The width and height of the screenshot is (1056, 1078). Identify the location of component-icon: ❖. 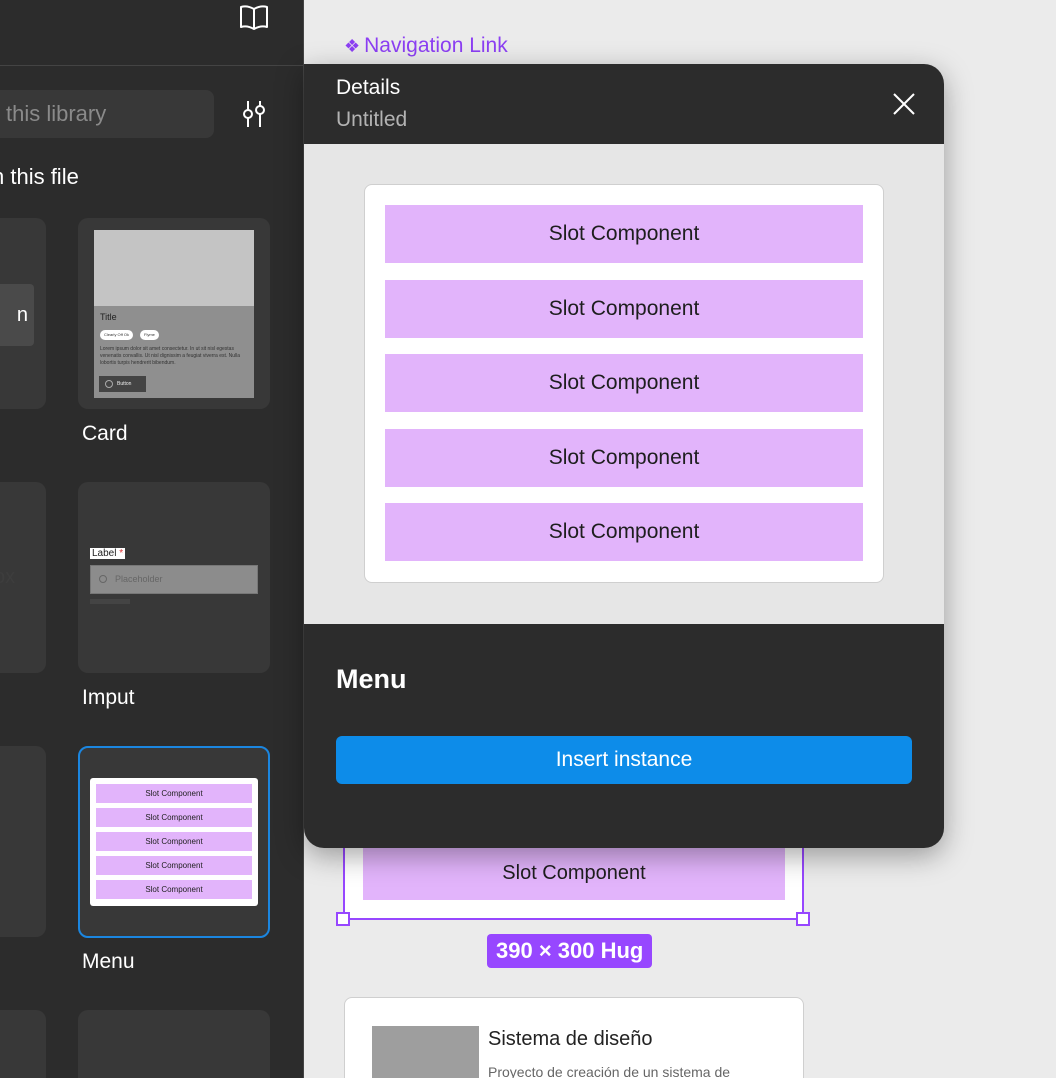
(352, 46).